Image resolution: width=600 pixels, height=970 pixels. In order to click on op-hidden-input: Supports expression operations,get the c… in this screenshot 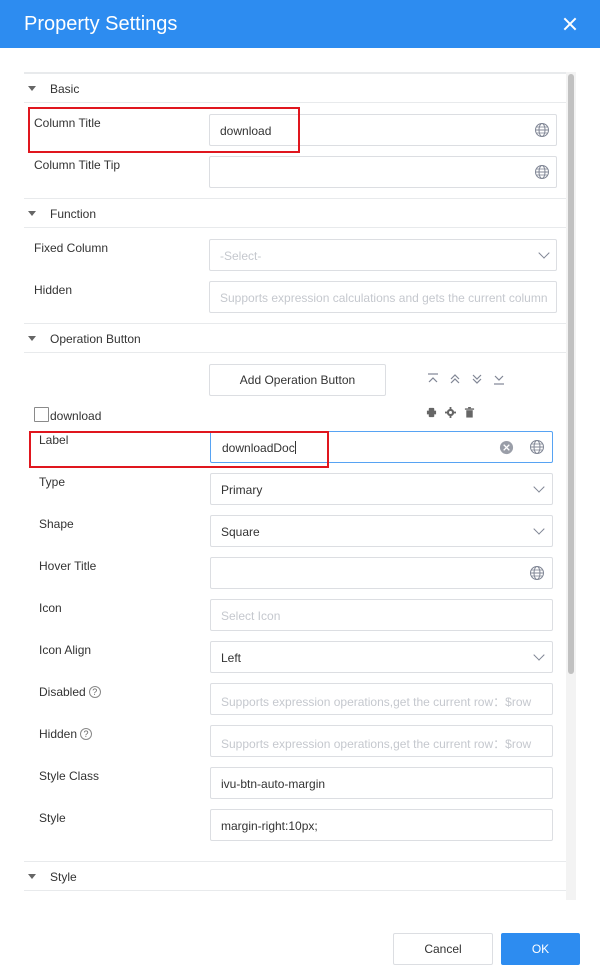, I will do `click(381, 741)`.